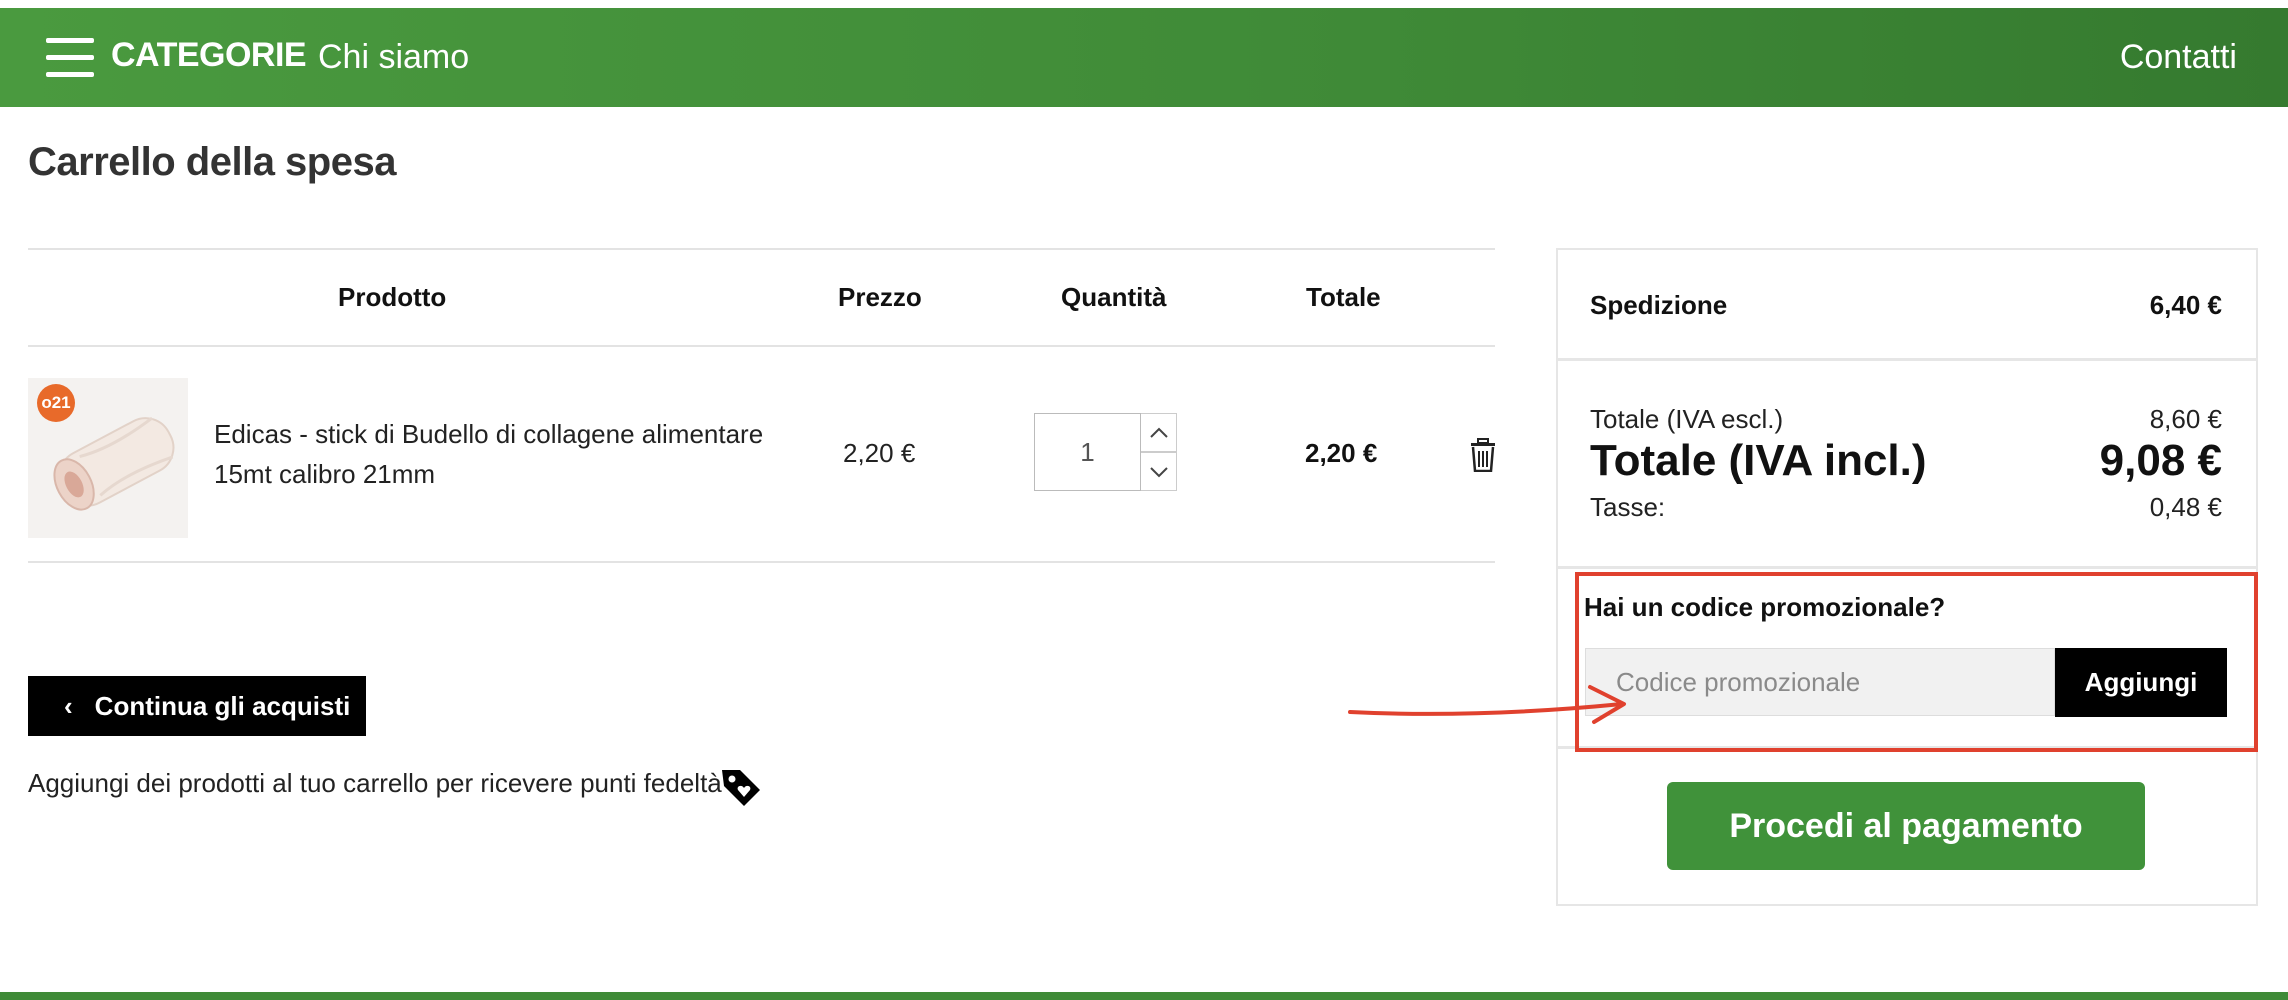 This screenshot has width=2288, height=1000. What do you see at coordinates (880, 297) in the screenshot?
I see `column-header-price: Prezzo` at bounding box center [880, 297].